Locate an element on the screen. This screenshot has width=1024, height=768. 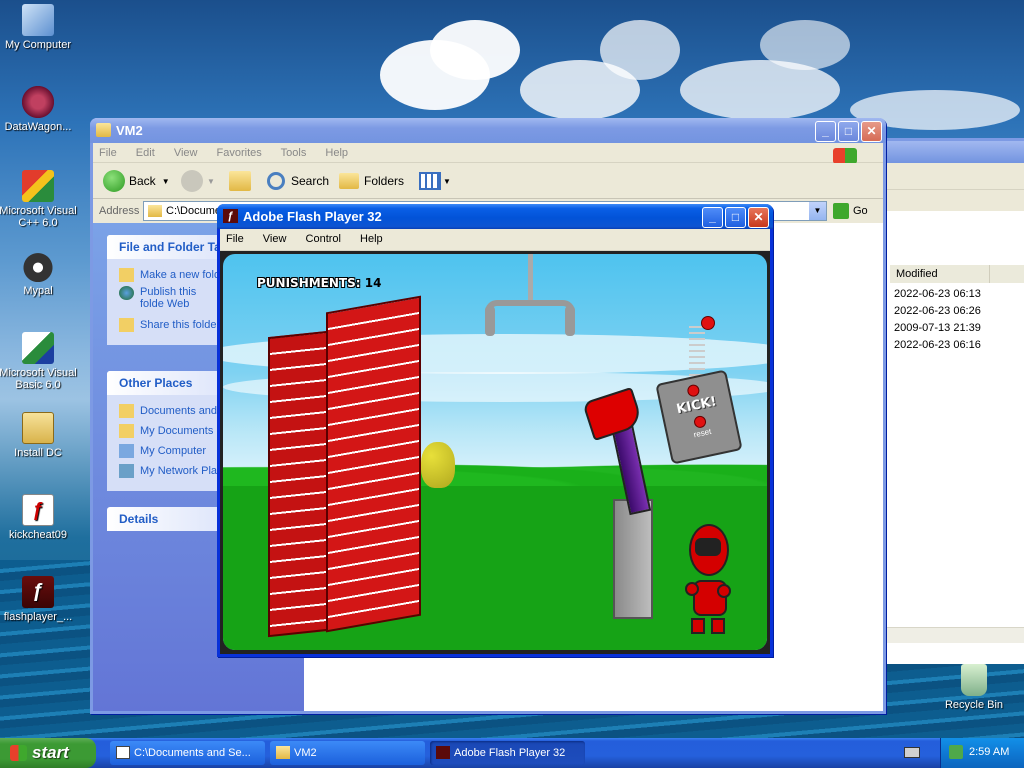
my-documents-icon is located at coordinates (126, 430).